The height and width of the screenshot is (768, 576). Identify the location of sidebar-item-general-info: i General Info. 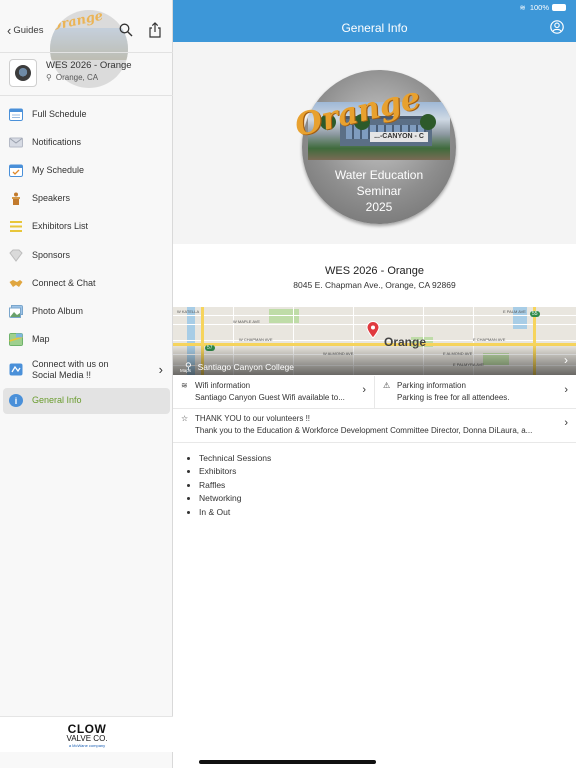
(86, 400).